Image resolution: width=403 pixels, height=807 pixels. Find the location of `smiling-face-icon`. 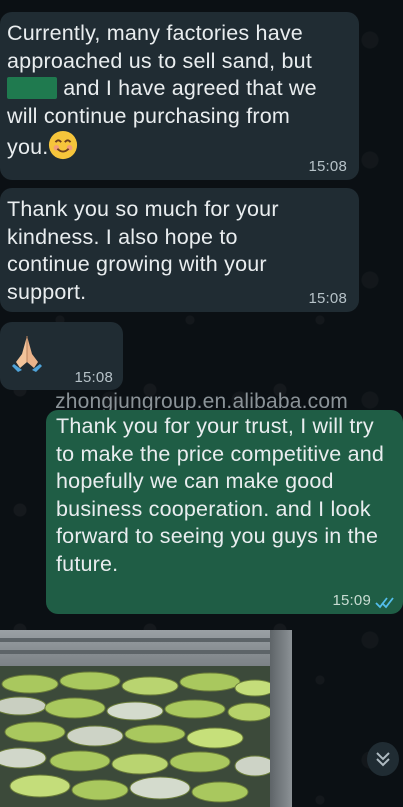

smiling-face-icon is located at coordinates (63, 145).